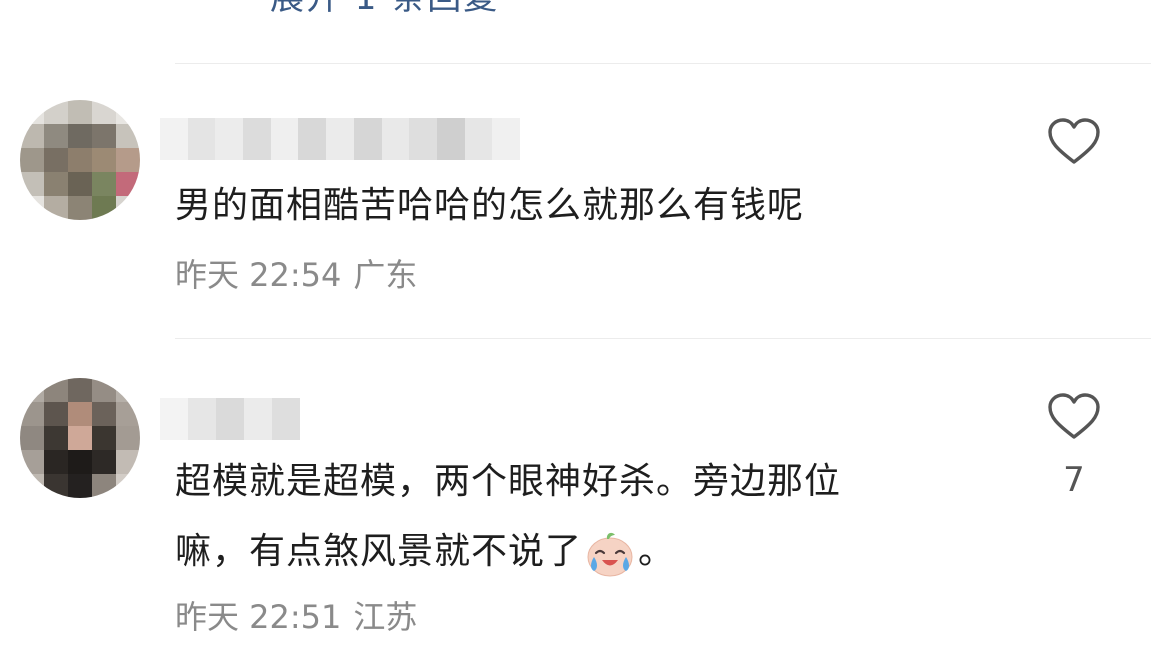 This screenshot has width=1151, height=656. Describe the element at coordinates (508, 481) in the screenshot. I see `comment-text-line1: 超模就是超模，两个眼神好杀。旁边那位` at that location.